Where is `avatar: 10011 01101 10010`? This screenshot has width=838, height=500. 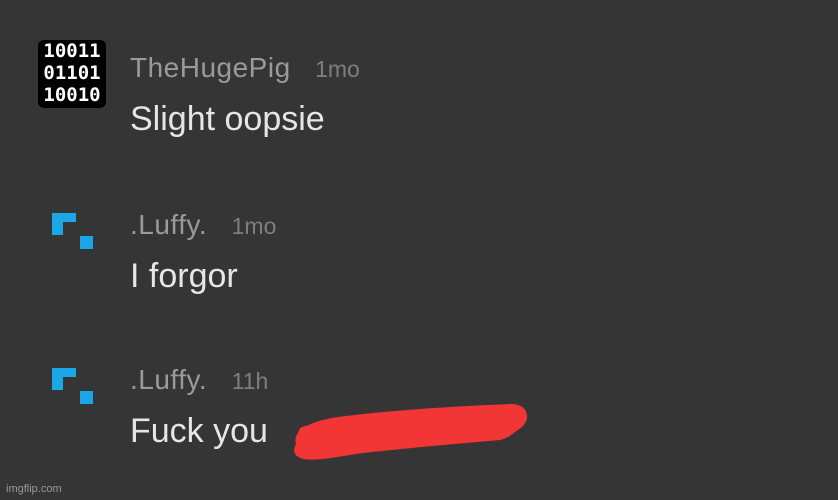 avatar: 10011 01101 10010 is located at coordinates (72, 74).